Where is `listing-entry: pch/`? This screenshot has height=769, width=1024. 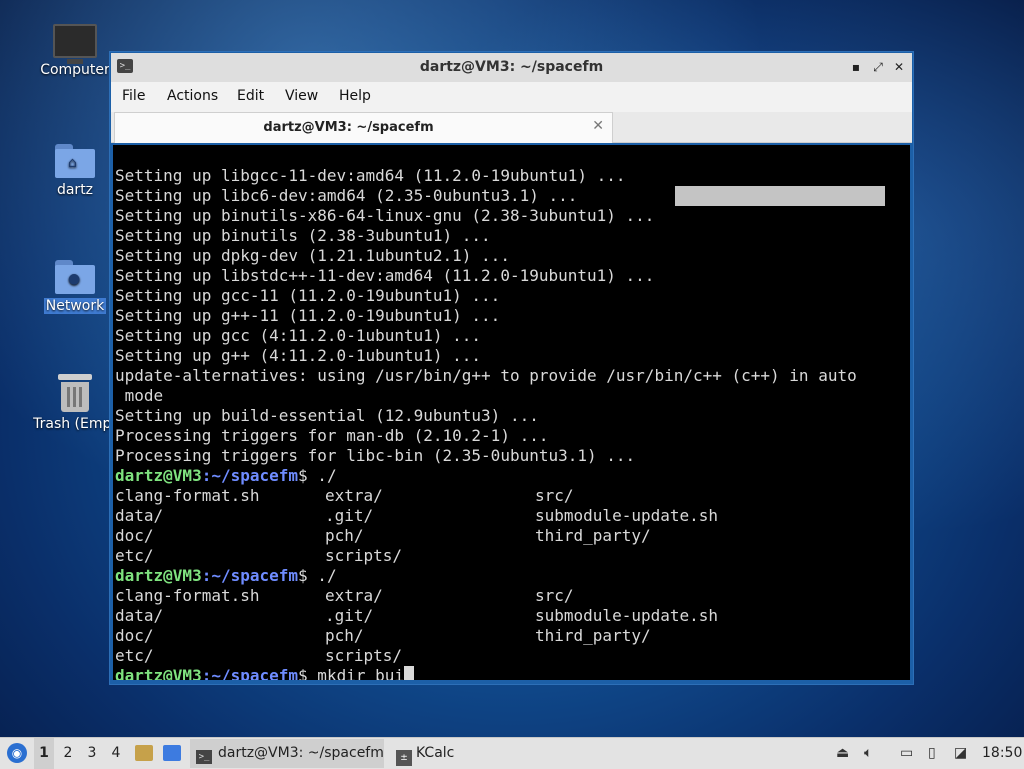 listing-entry: pch/ is located at coordinates (344, 535).